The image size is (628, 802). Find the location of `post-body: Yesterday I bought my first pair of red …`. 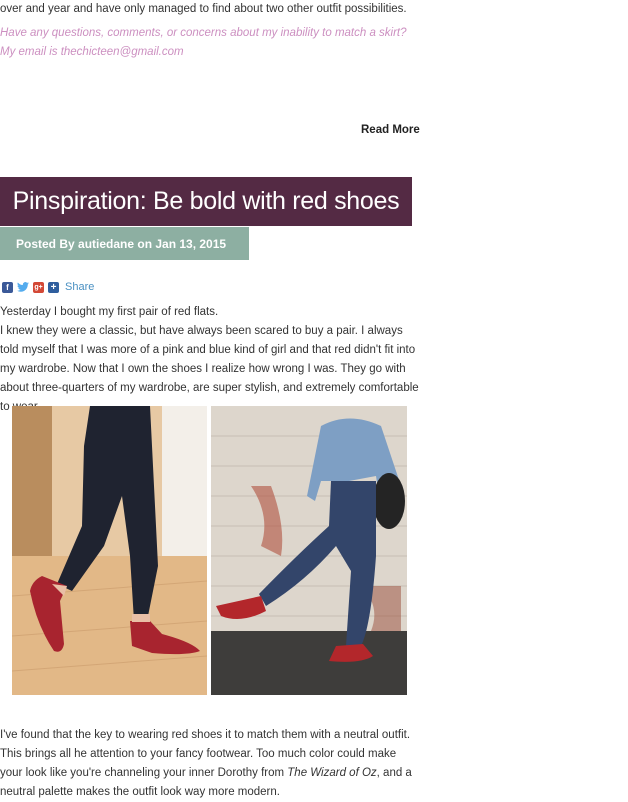

post-body: Yesterday I bought my first pair of red … is located at coordinates (211, 360).